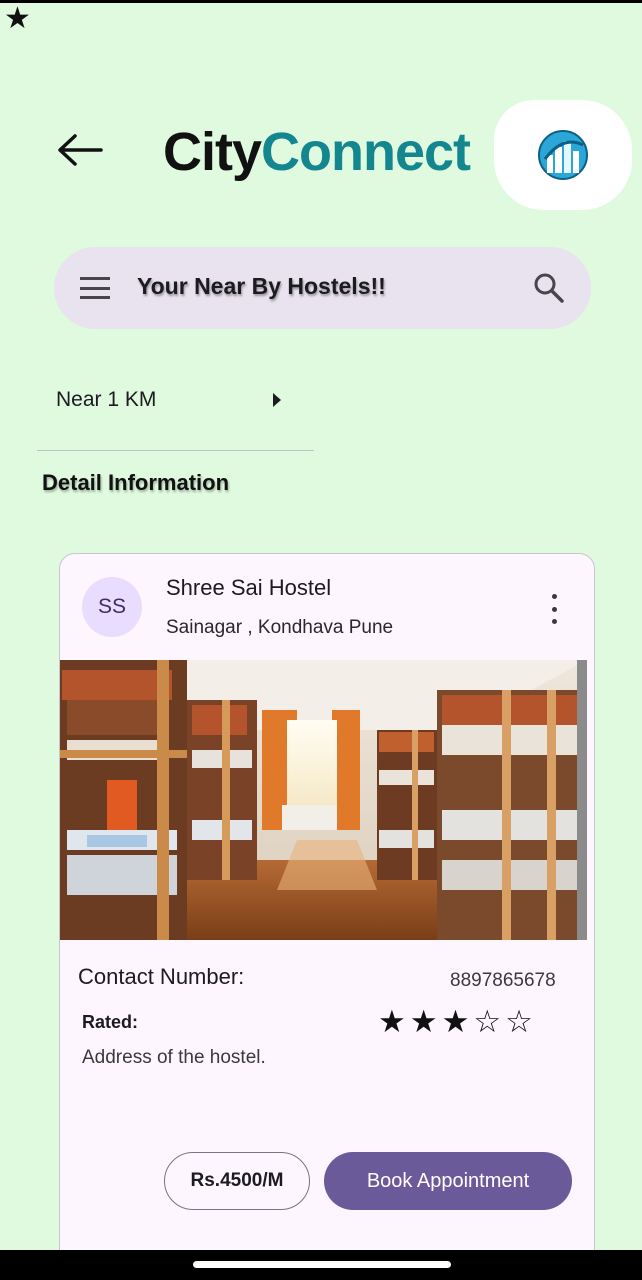 The height and width of the screenshot is (1280, 642). What do you see at coordinates (110, 1022) in the screenshot?
I see `rated-label: Rated:` at bounding box center [110, 1022].